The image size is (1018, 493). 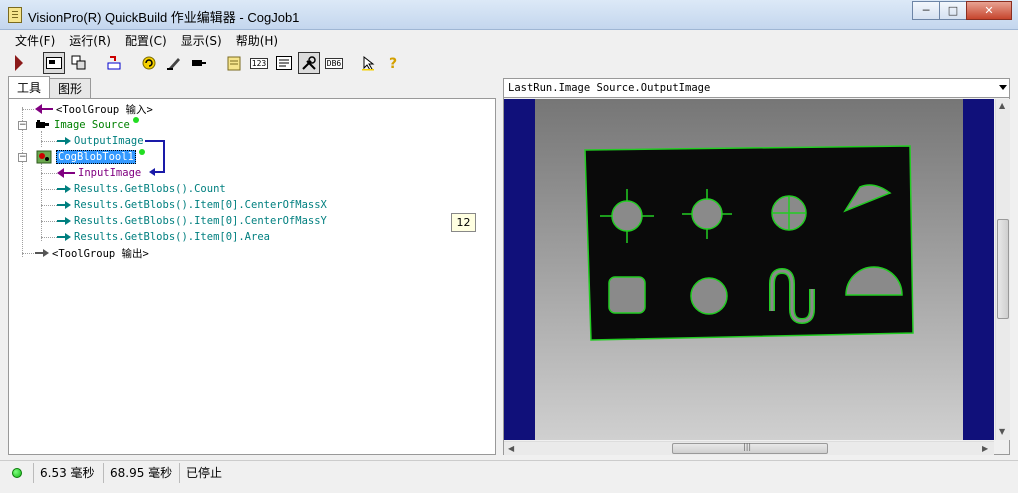 What do you see at coordinates (135, 120) in the screenshot?
I see `status-dot-icon` at bounding box center [135, 120].